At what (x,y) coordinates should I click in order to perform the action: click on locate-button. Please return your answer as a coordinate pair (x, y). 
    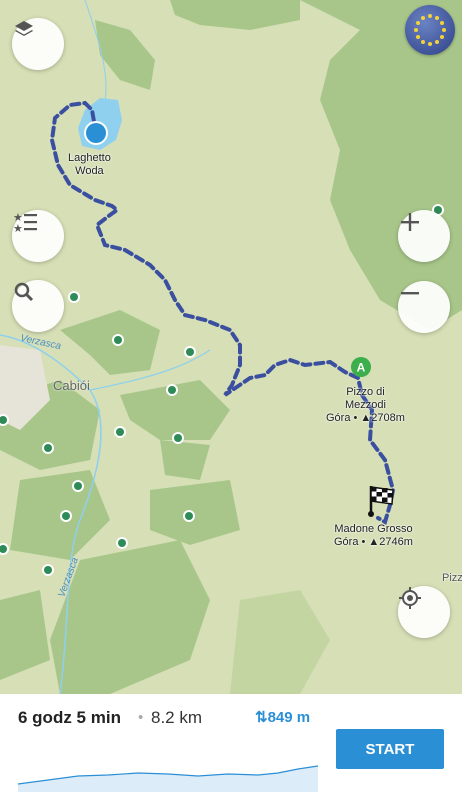
    Looking at the image, I should click on (424, 612).